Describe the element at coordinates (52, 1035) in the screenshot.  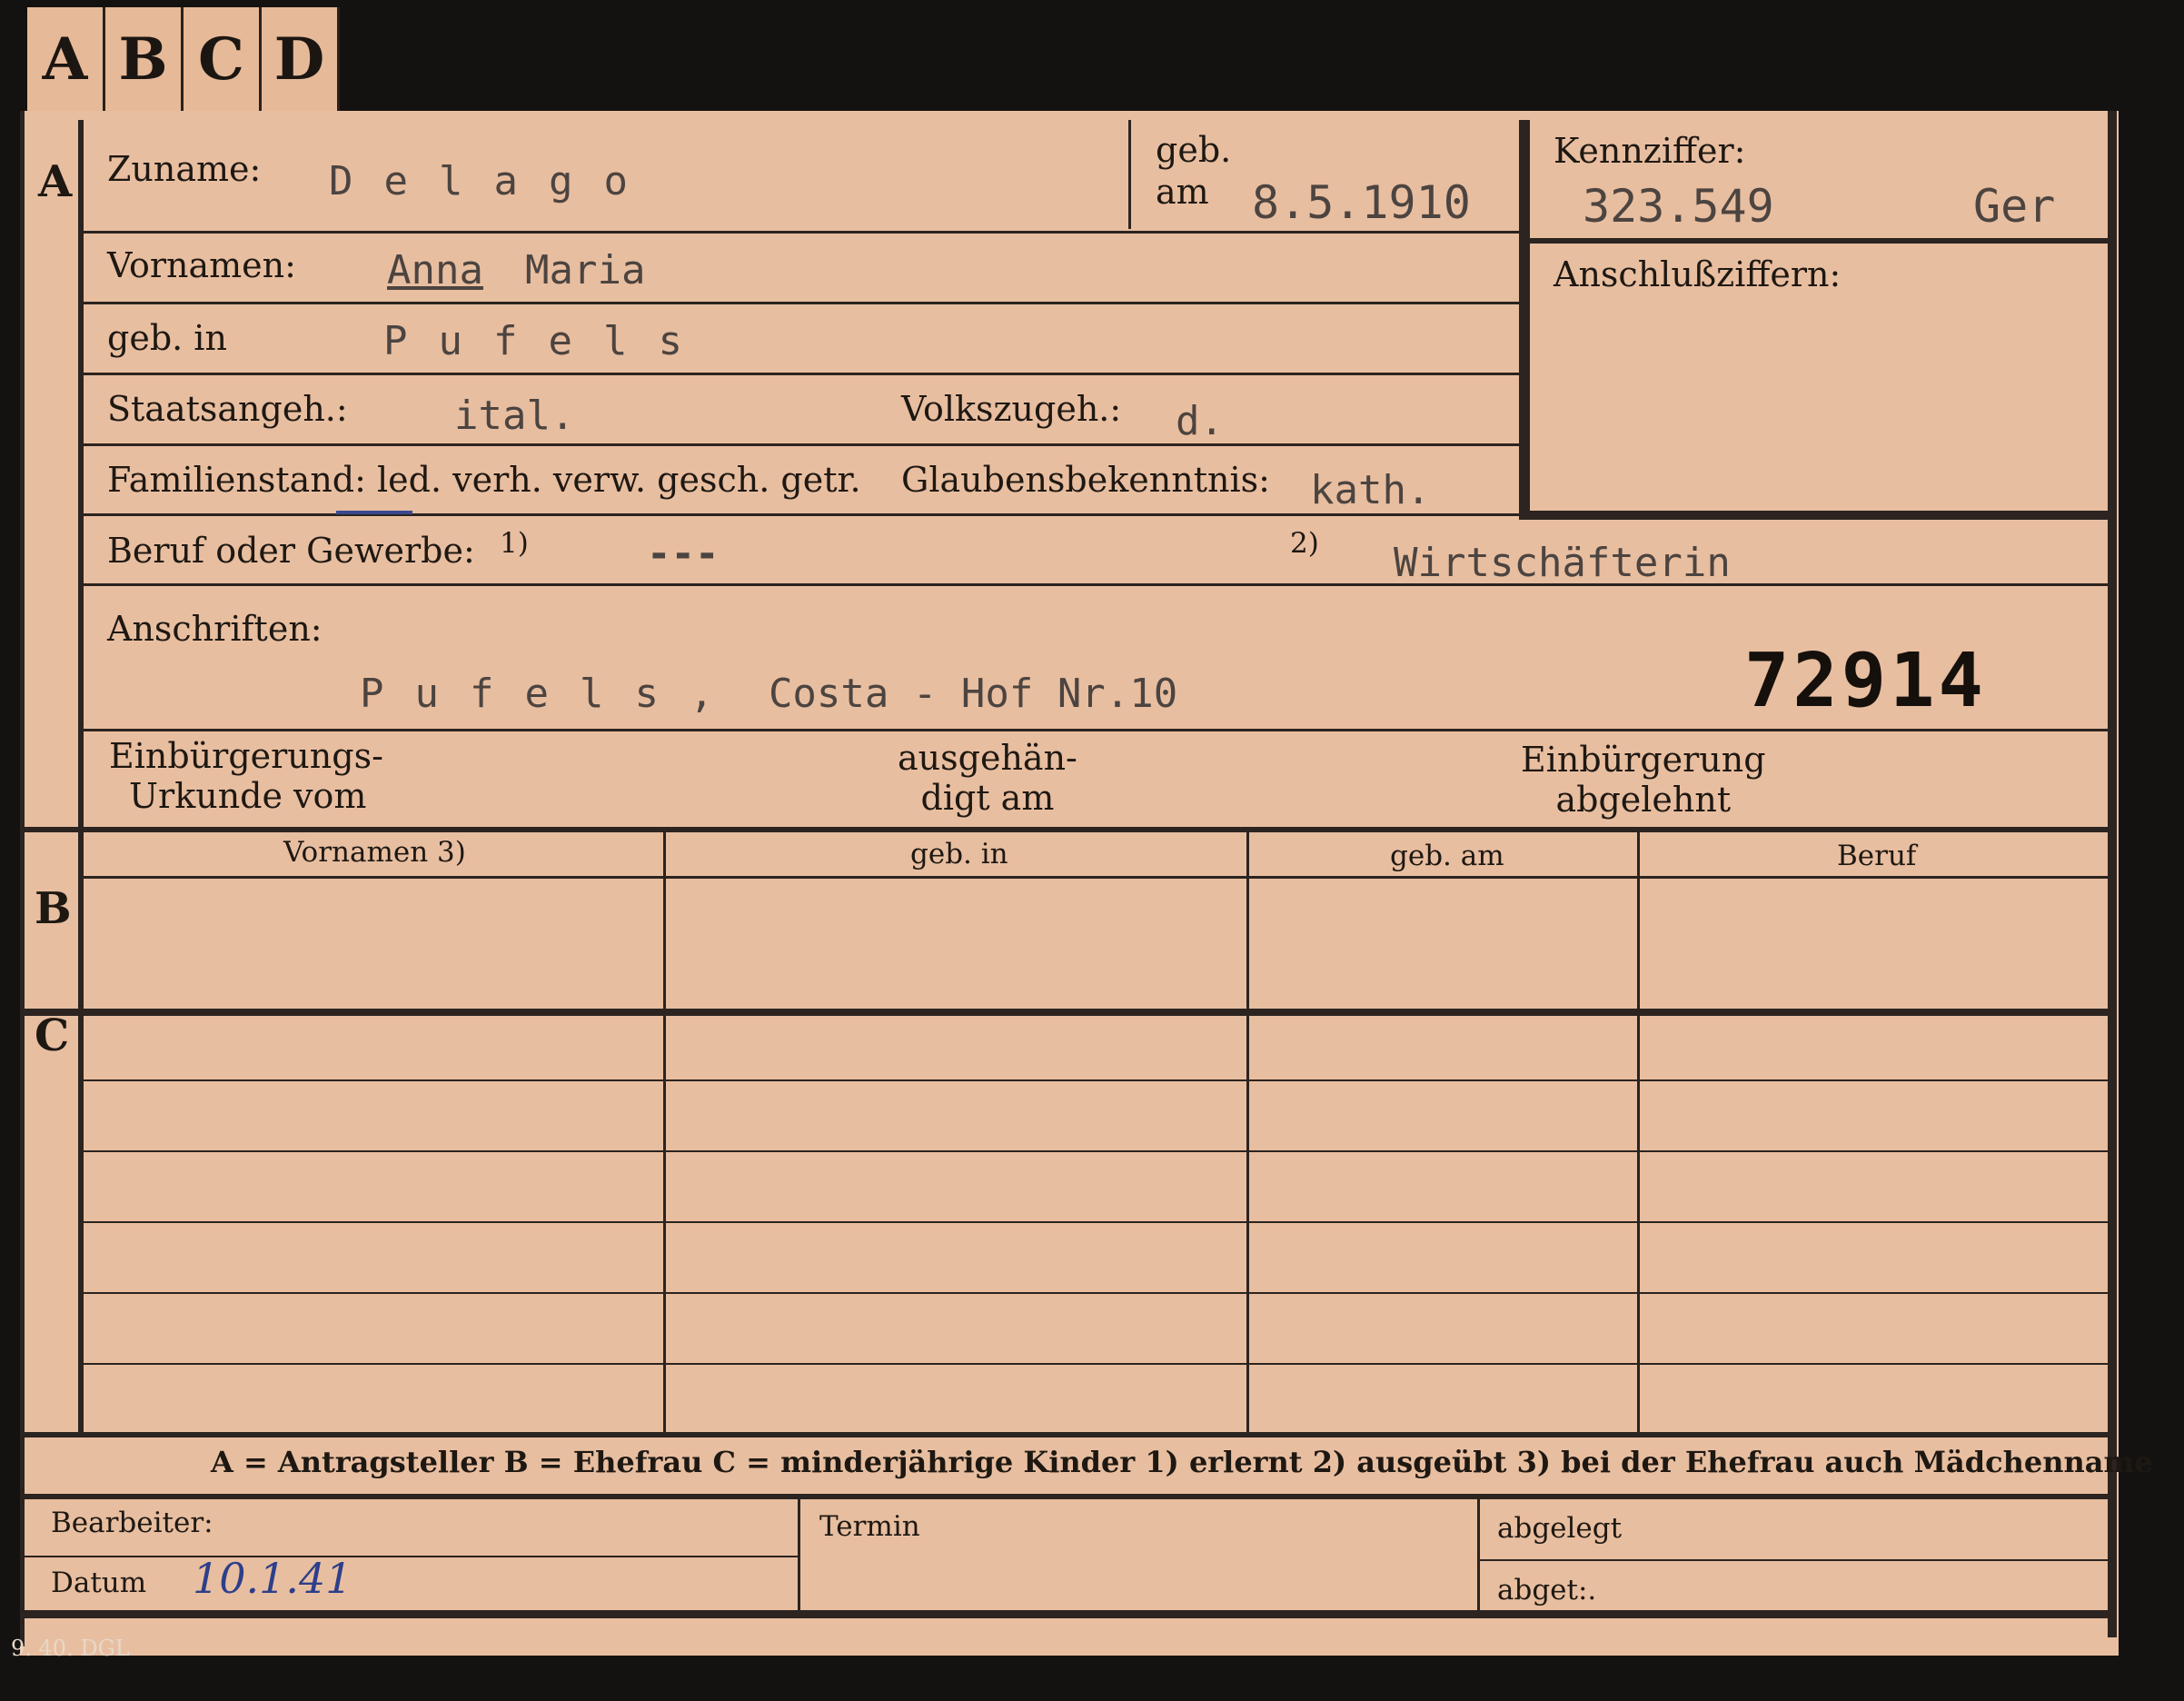
I see `section-c-label: C` at that location.